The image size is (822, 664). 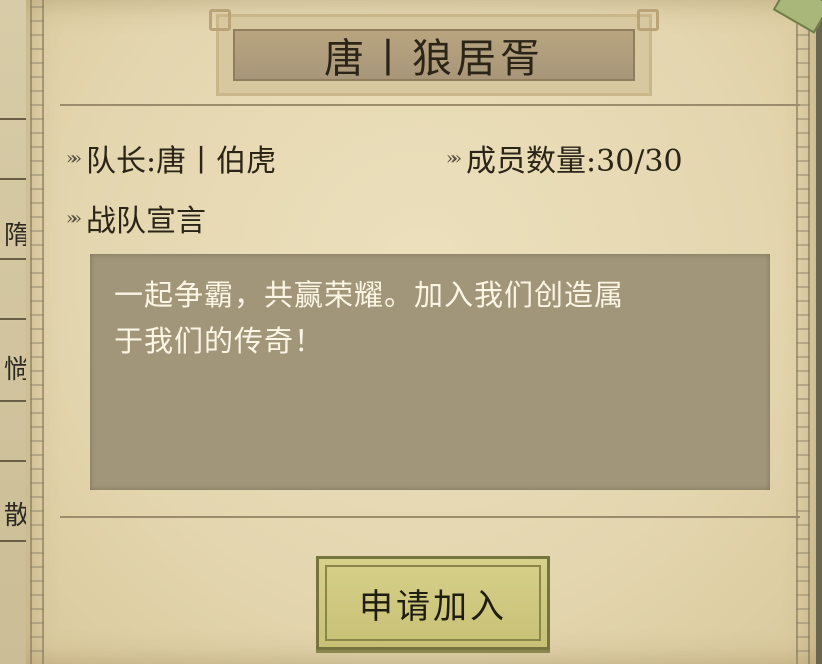 What do you see at coordinates (429, 318) in the screenshot?
I see `manifesto-text: 一起争霸，共赢荣耀。加入我们创造属 于我们的传奇！` at bounding box center [429, 318].